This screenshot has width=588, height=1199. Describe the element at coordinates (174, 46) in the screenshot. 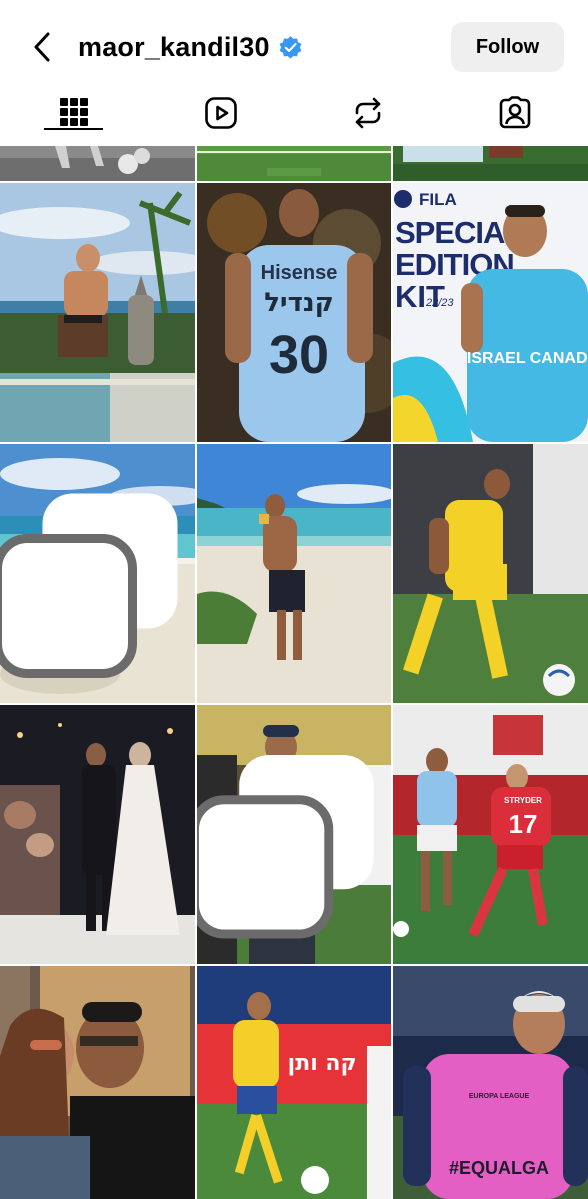

I see `username: maor_kandil30` at that location.